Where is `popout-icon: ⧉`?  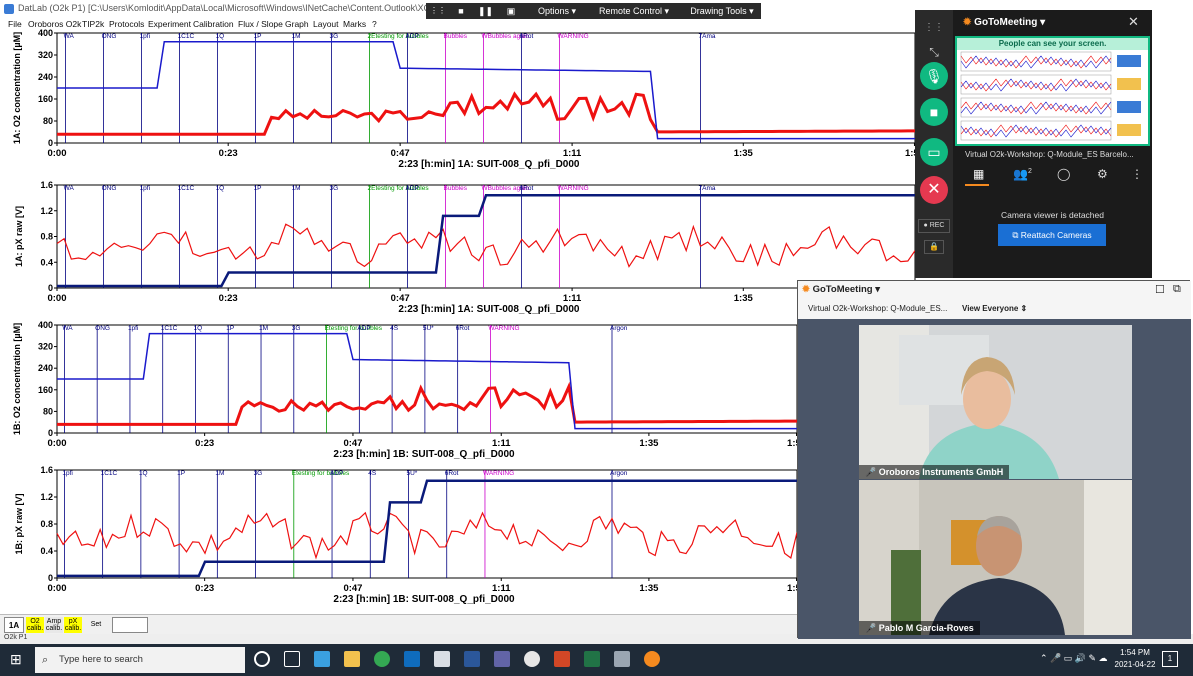
popout-icon: ⧉ is located at coordinates (1177, 289).